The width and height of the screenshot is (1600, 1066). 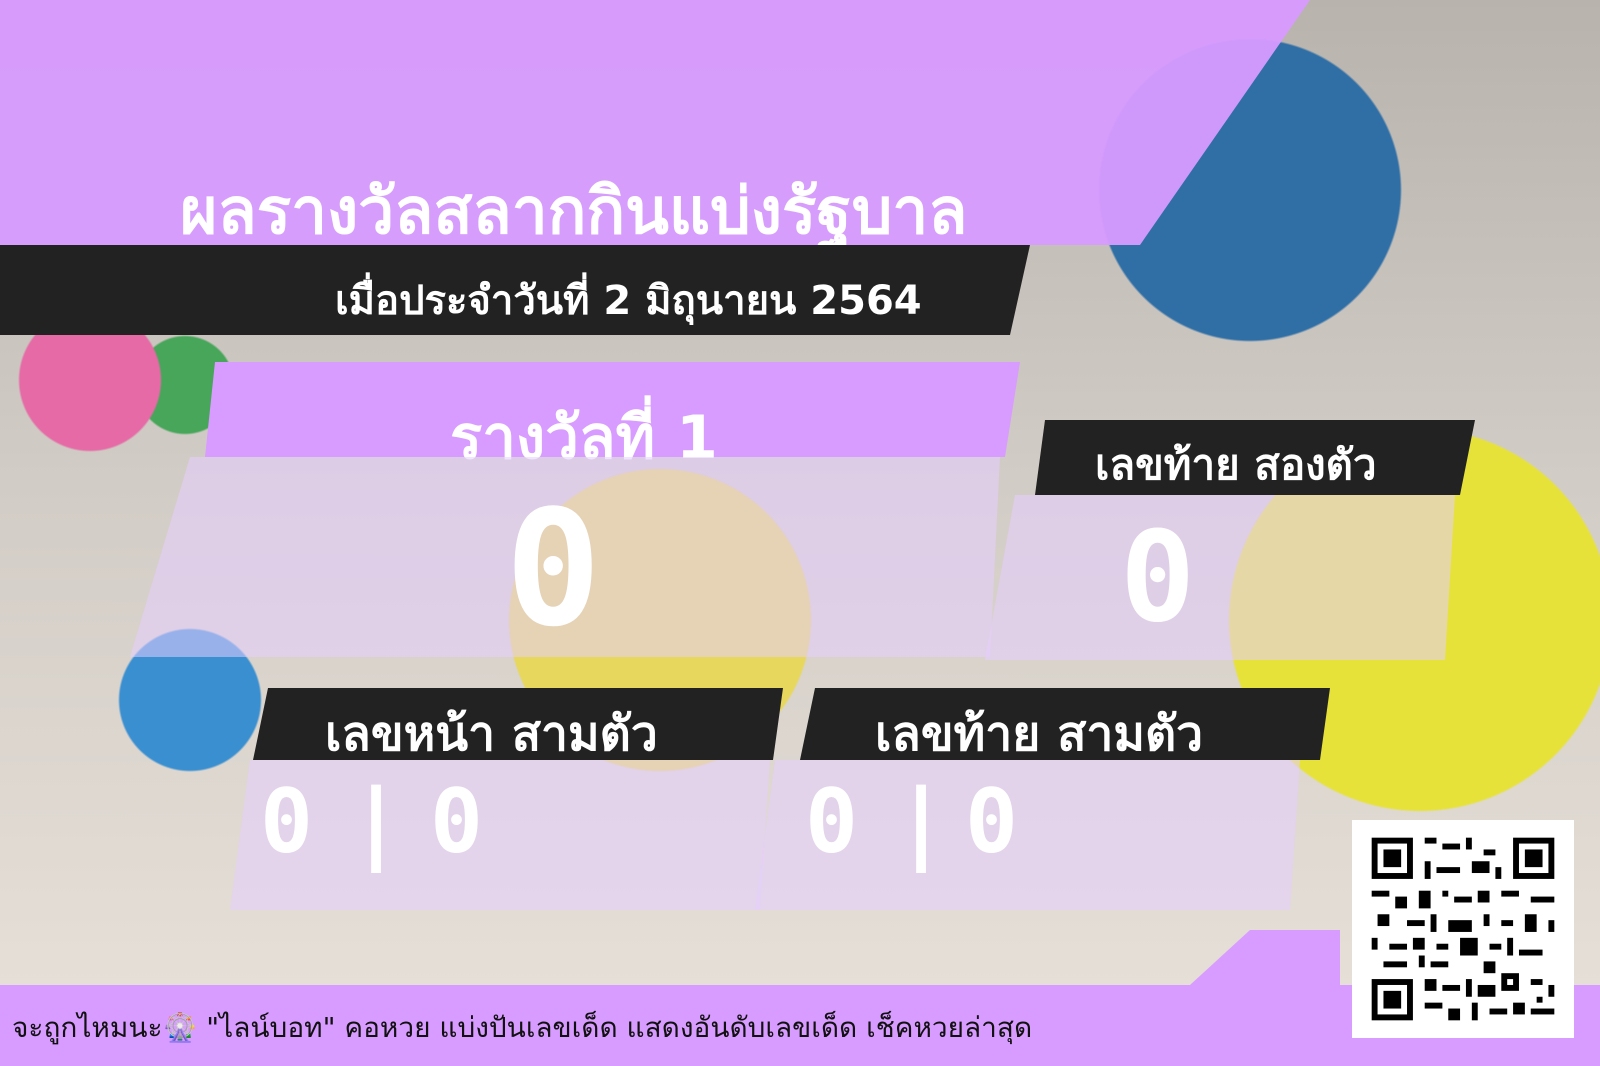 I want to click on qr-code-icon, so click(x=1463, y=929).